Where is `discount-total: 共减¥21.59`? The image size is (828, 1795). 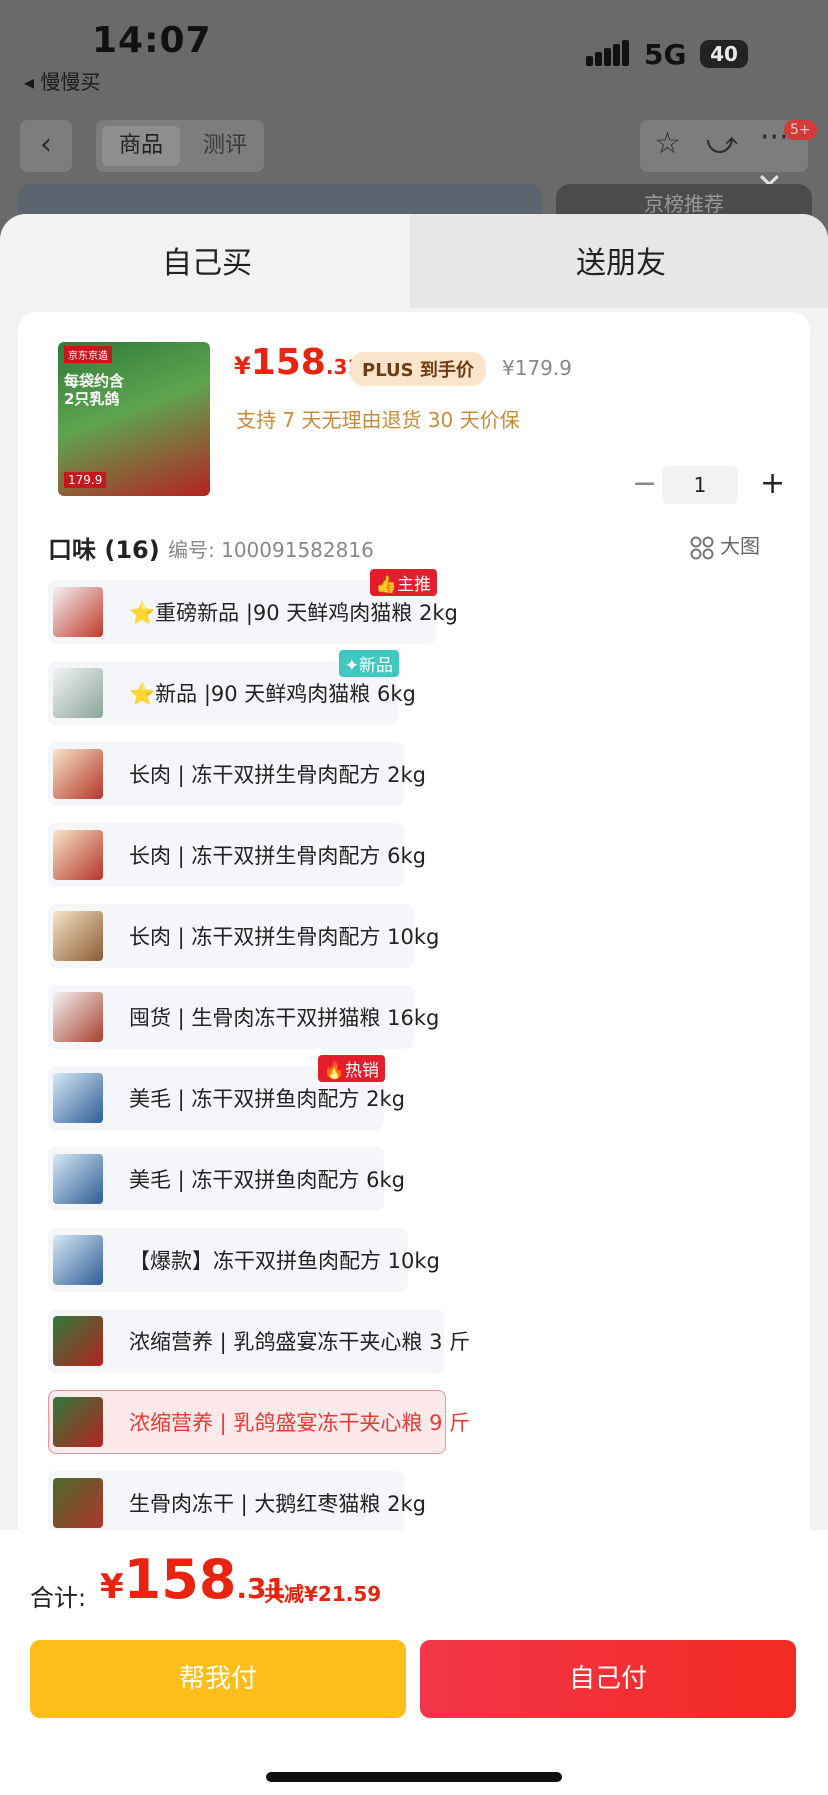 discount-total: 共减¥21.59 is located at coordinates (323, 1594).